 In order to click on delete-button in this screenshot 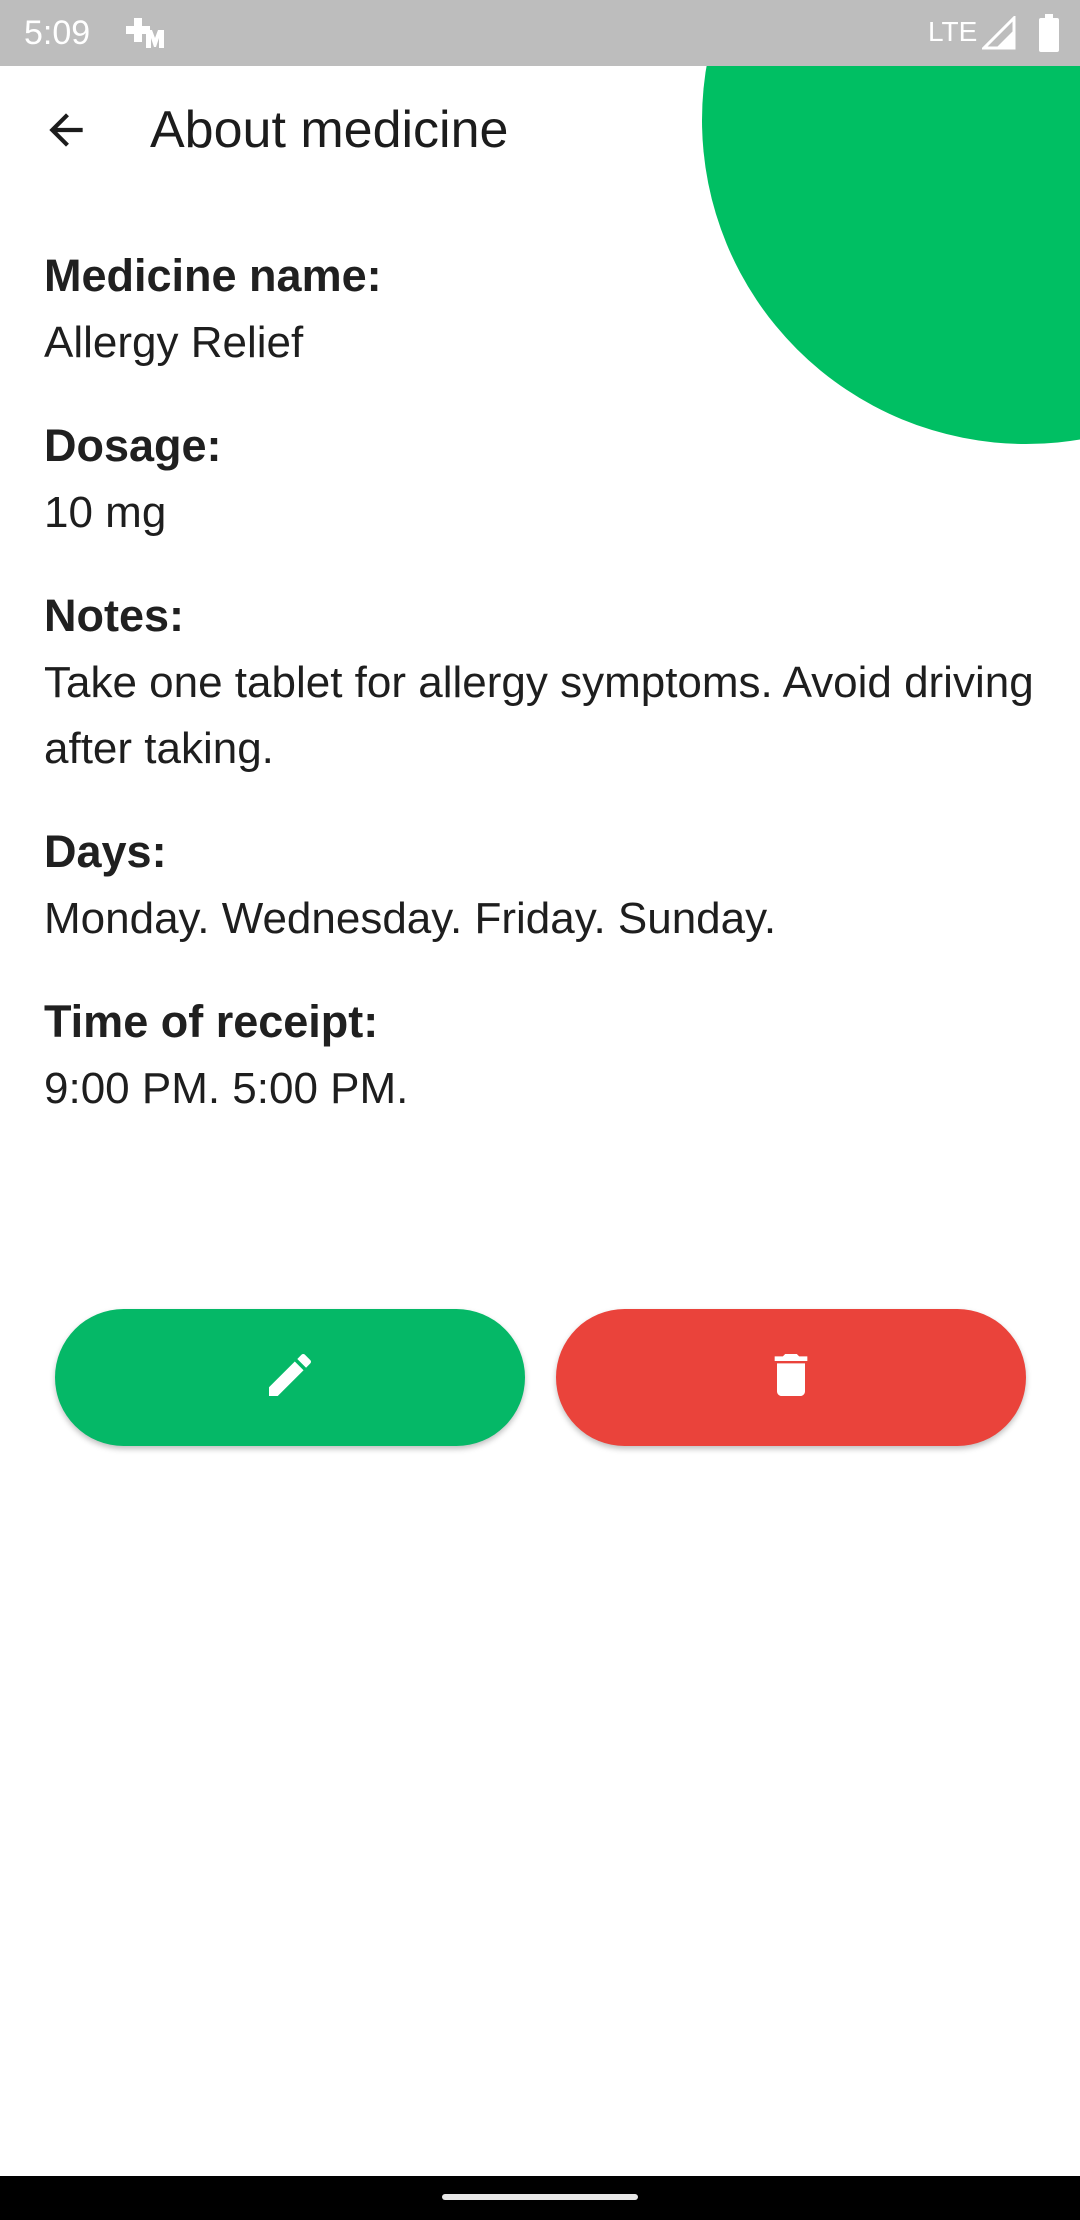, I will do `click(791, 1377)`.